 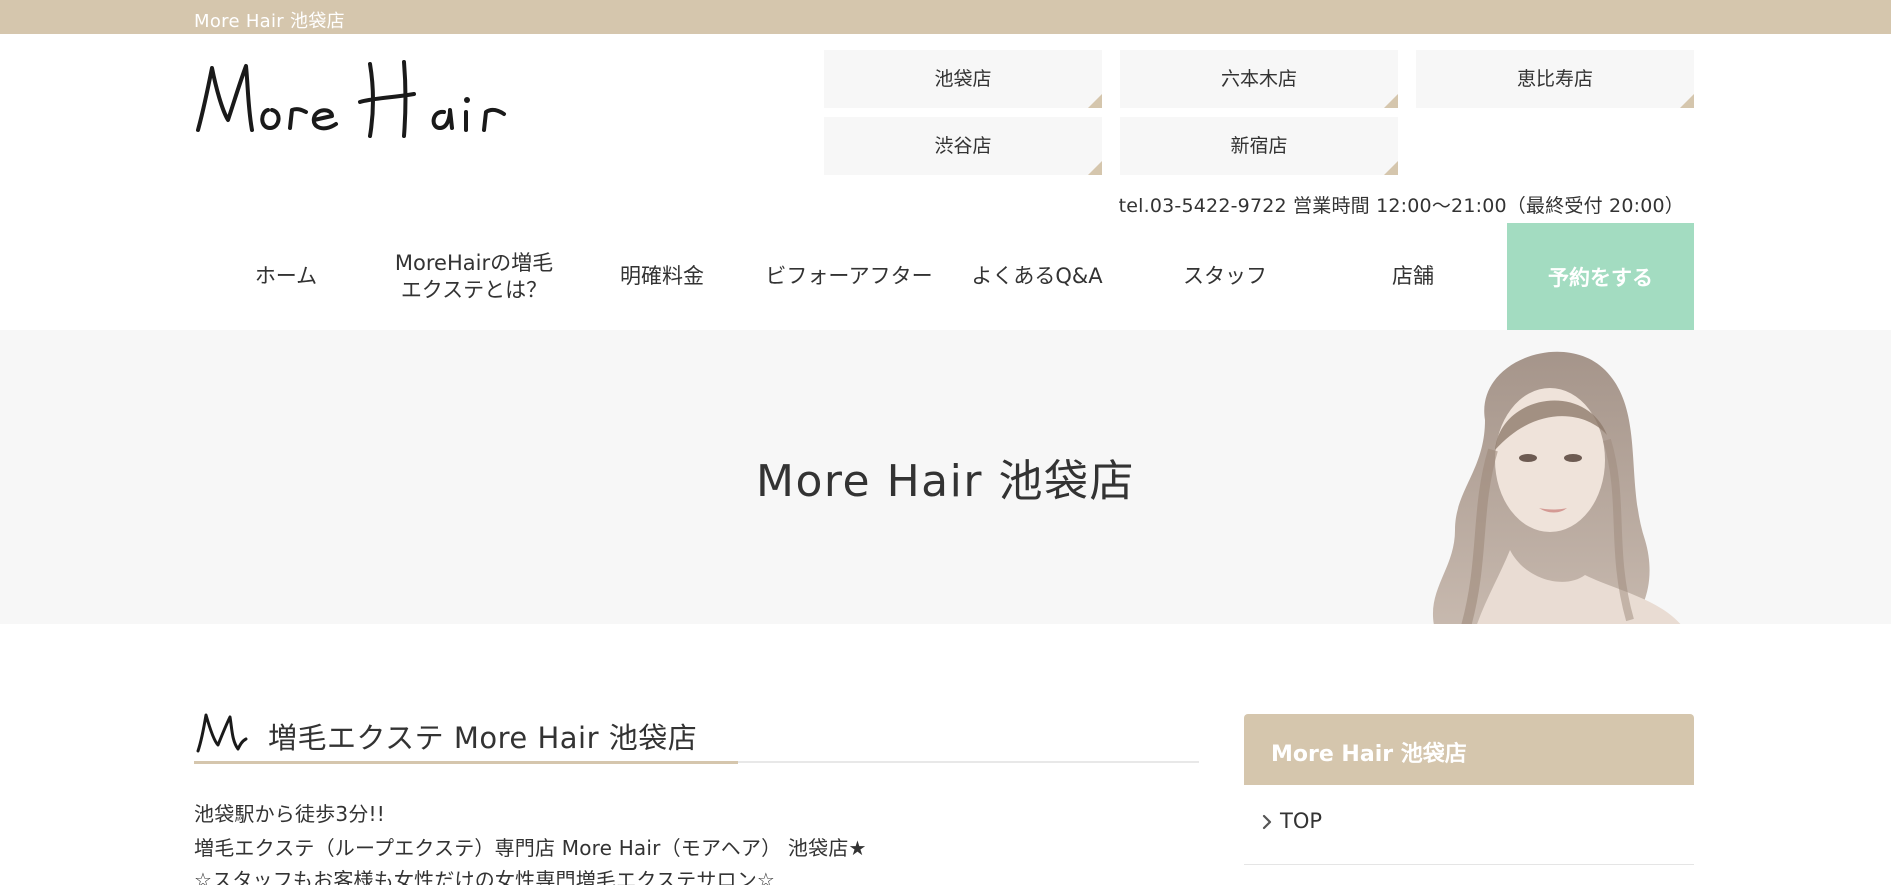 What do you see at coordinates (483, 738) in the screenshot?
I see `section-title: 増毛エクステ More Hair 池袋店` at bounding box center [483, 738].